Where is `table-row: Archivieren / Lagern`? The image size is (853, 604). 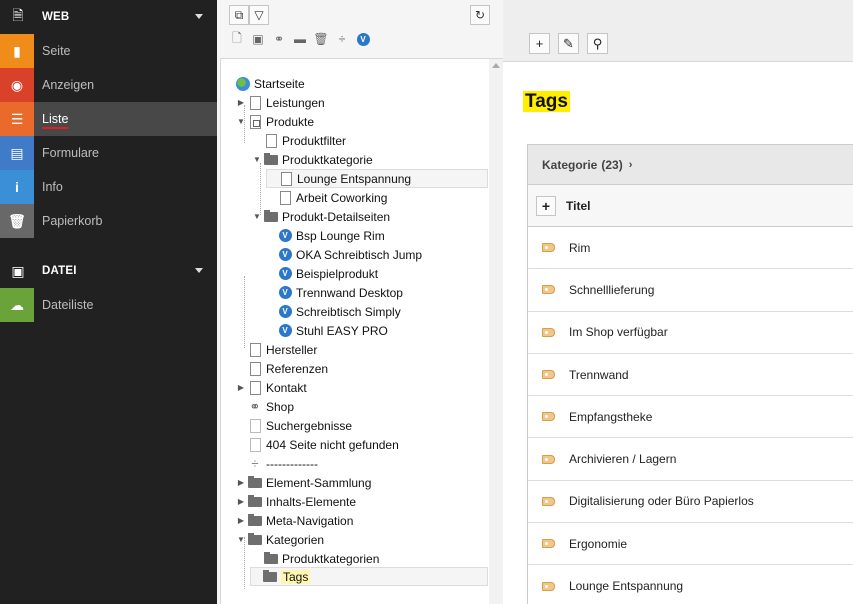
table-row: Archivieren / Lagern is located at coordinates (690, 459).